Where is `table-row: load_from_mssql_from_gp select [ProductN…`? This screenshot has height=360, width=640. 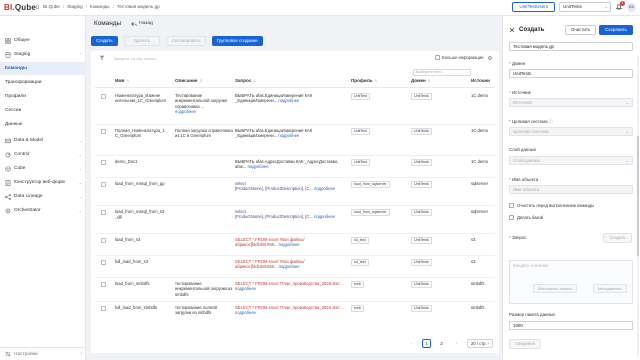 table-row: load_from_mssql_from_gp select [ProductN… is located at coordinates (295, 192).